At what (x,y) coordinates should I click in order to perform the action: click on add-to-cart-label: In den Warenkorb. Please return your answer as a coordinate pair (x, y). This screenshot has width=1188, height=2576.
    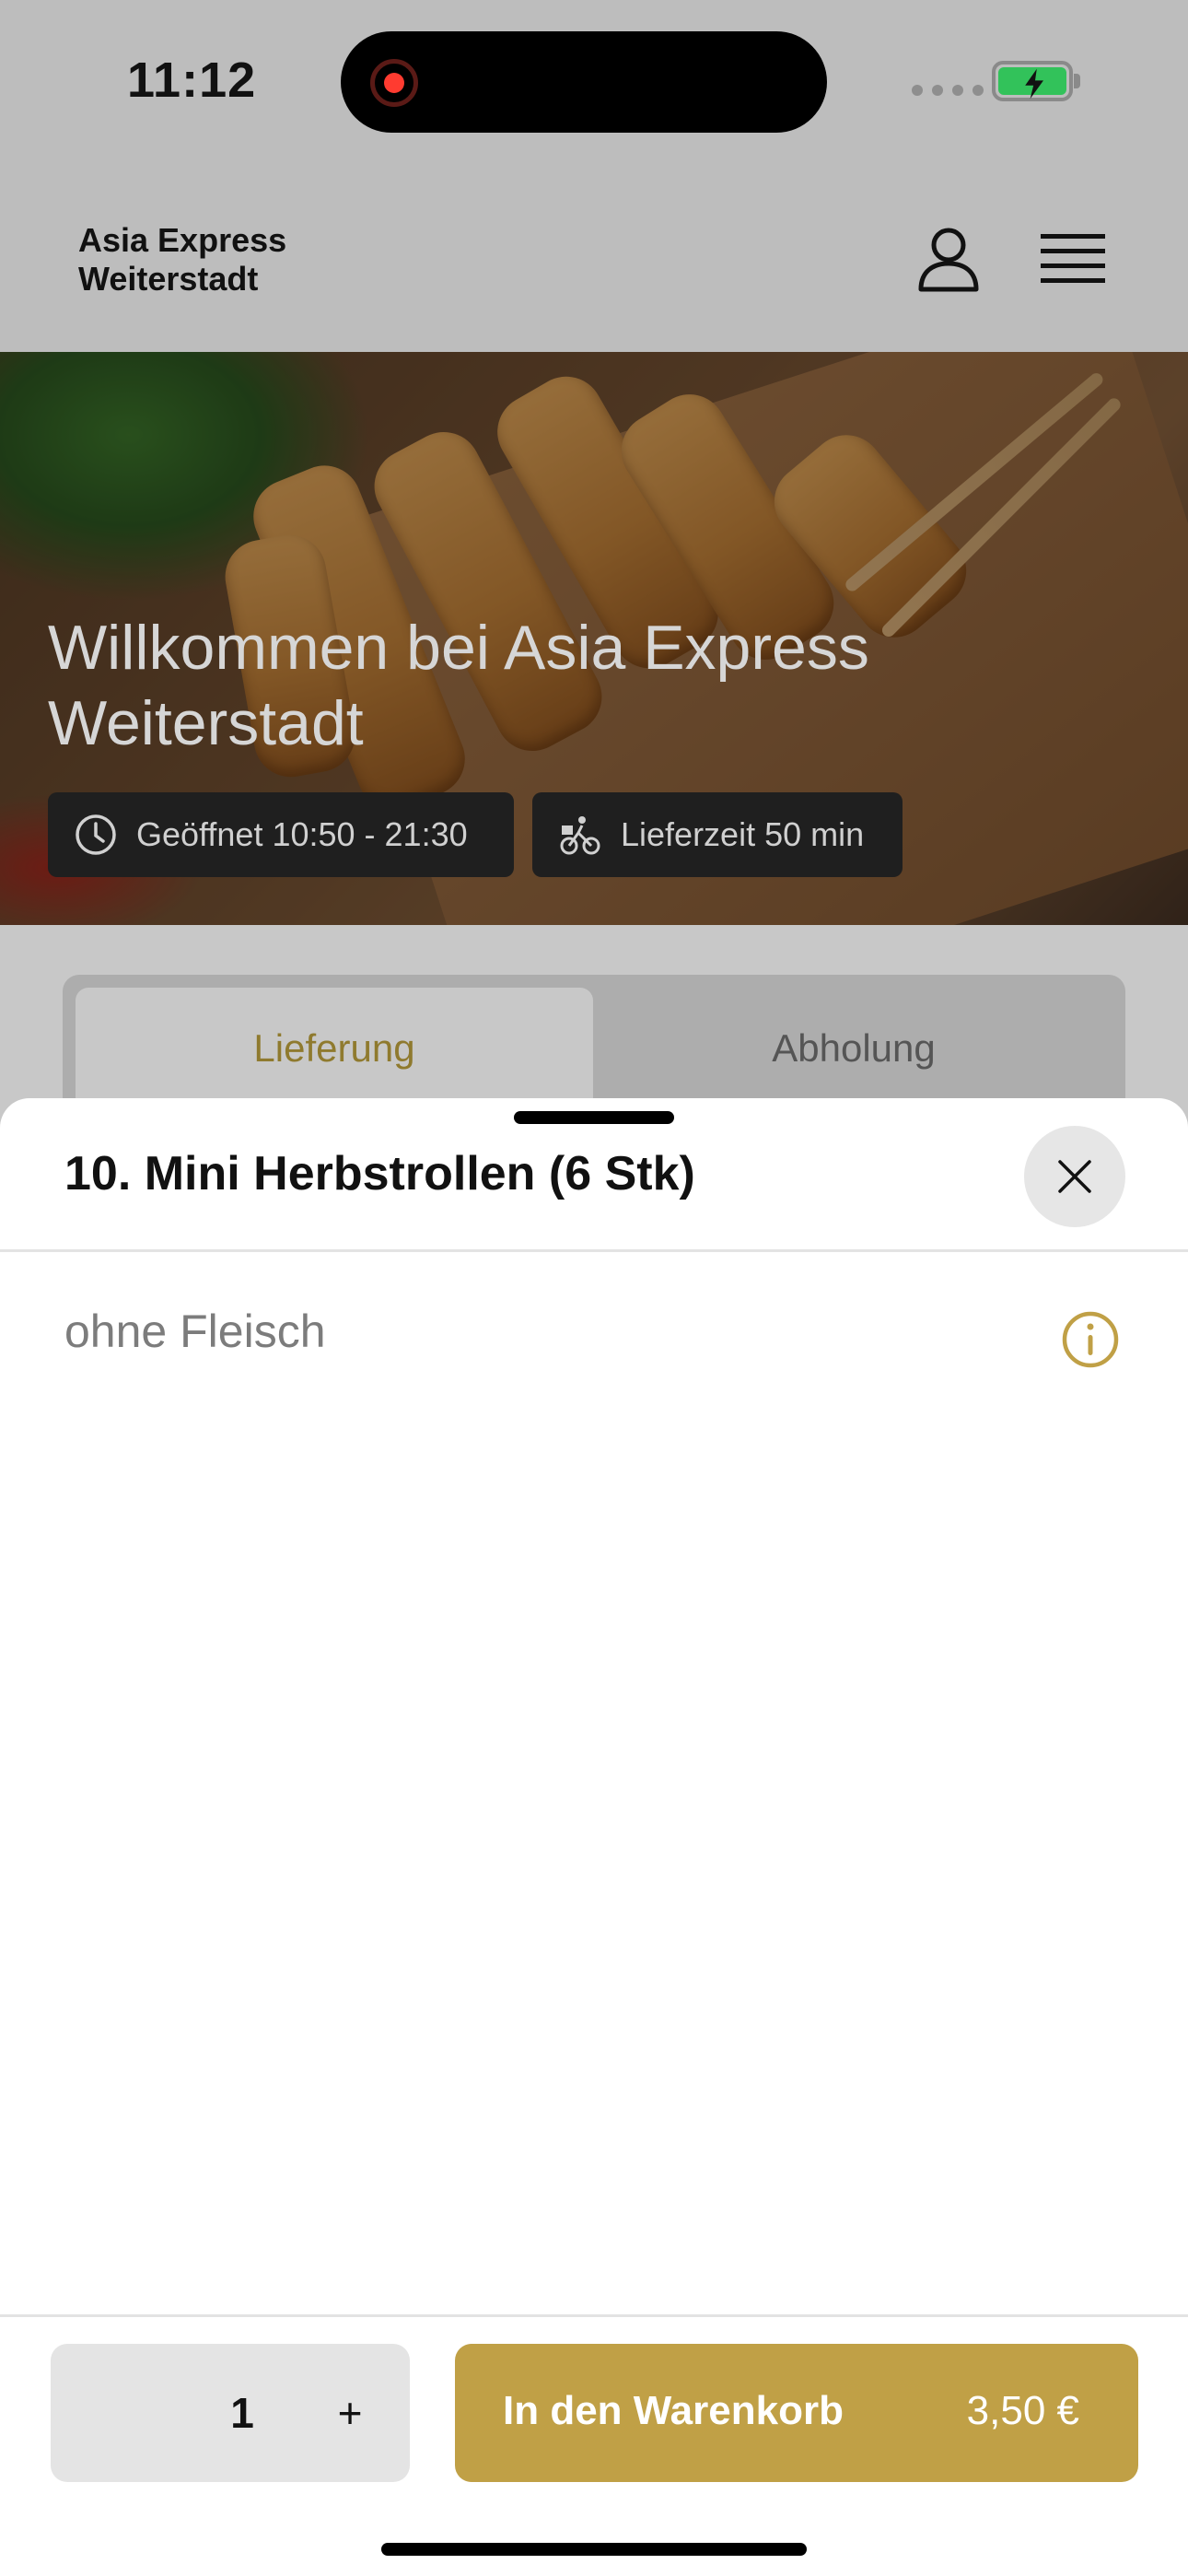
    Looking at the image, I should click on (673, 2410).